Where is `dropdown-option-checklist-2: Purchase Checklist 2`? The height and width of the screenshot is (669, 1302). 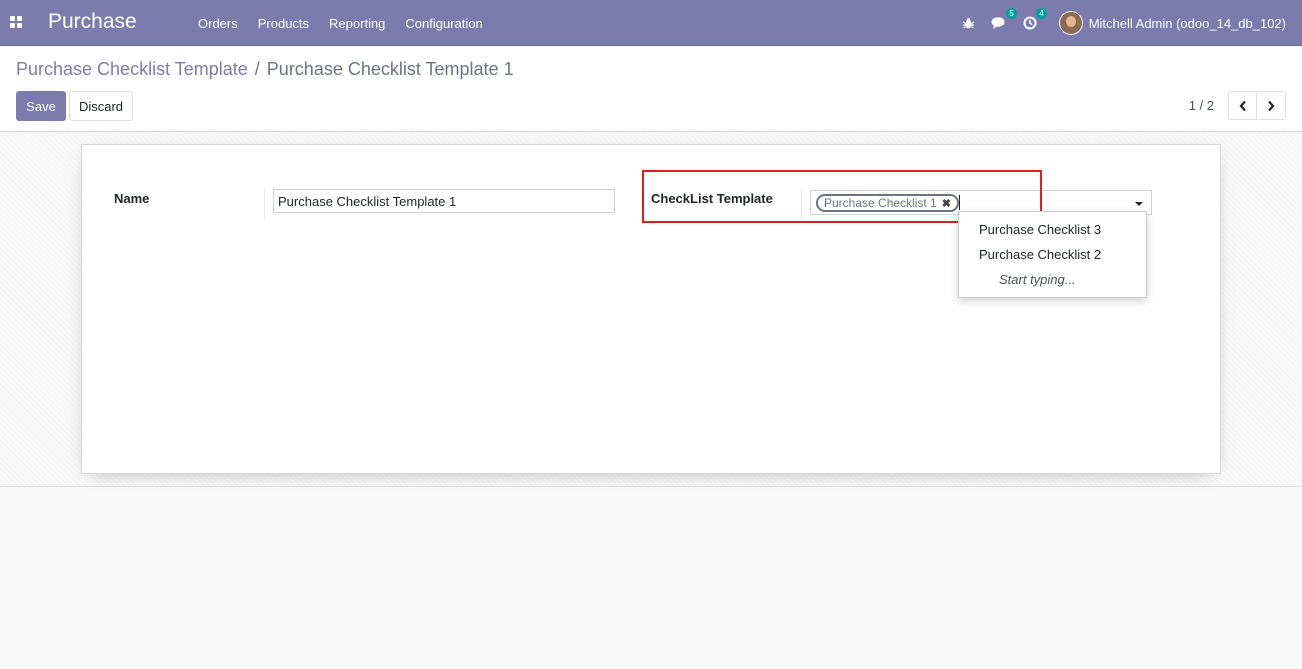 dropdown-option-checklist-2: Purchase Checklist 2 is located at coordinates (1040, 254).